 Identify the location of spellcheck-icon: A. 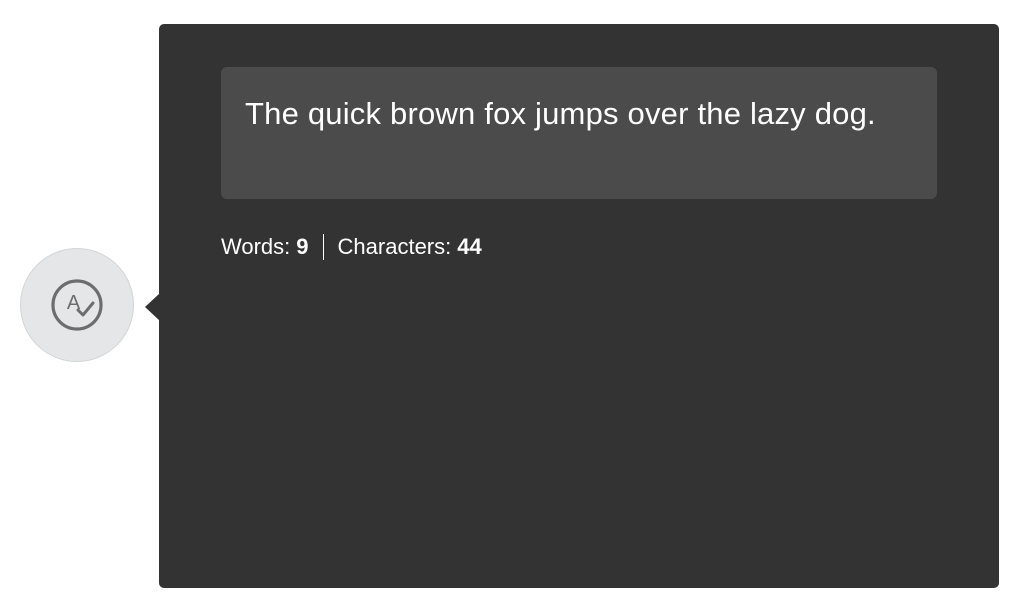
(77, 305).